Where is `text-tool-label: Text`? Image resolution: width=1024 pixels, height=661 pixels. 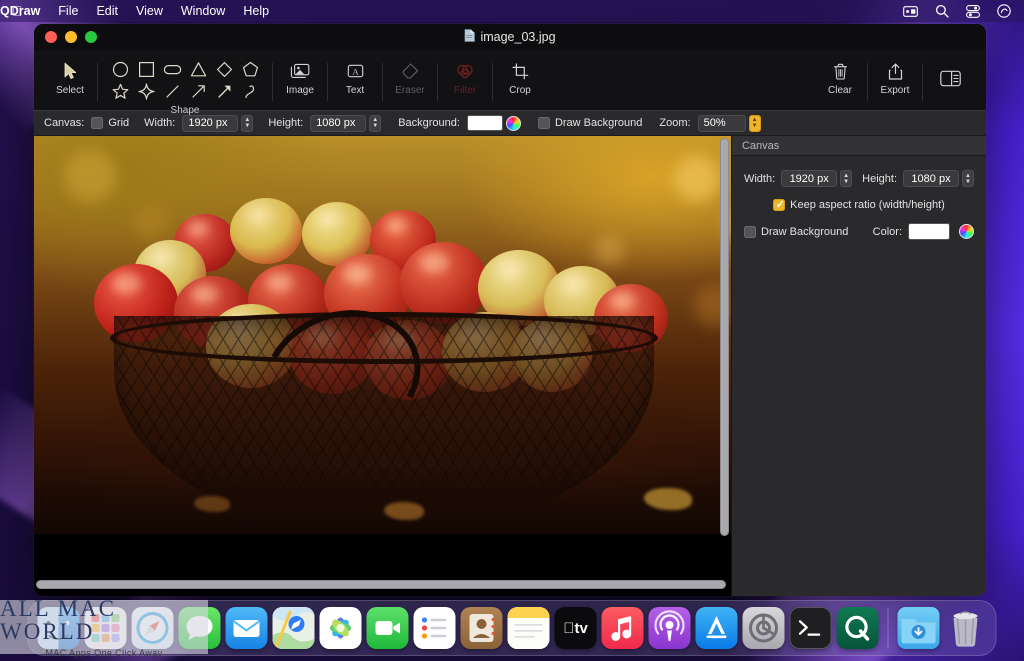
text-tool-label: Text is located at coordinates (355, 90).